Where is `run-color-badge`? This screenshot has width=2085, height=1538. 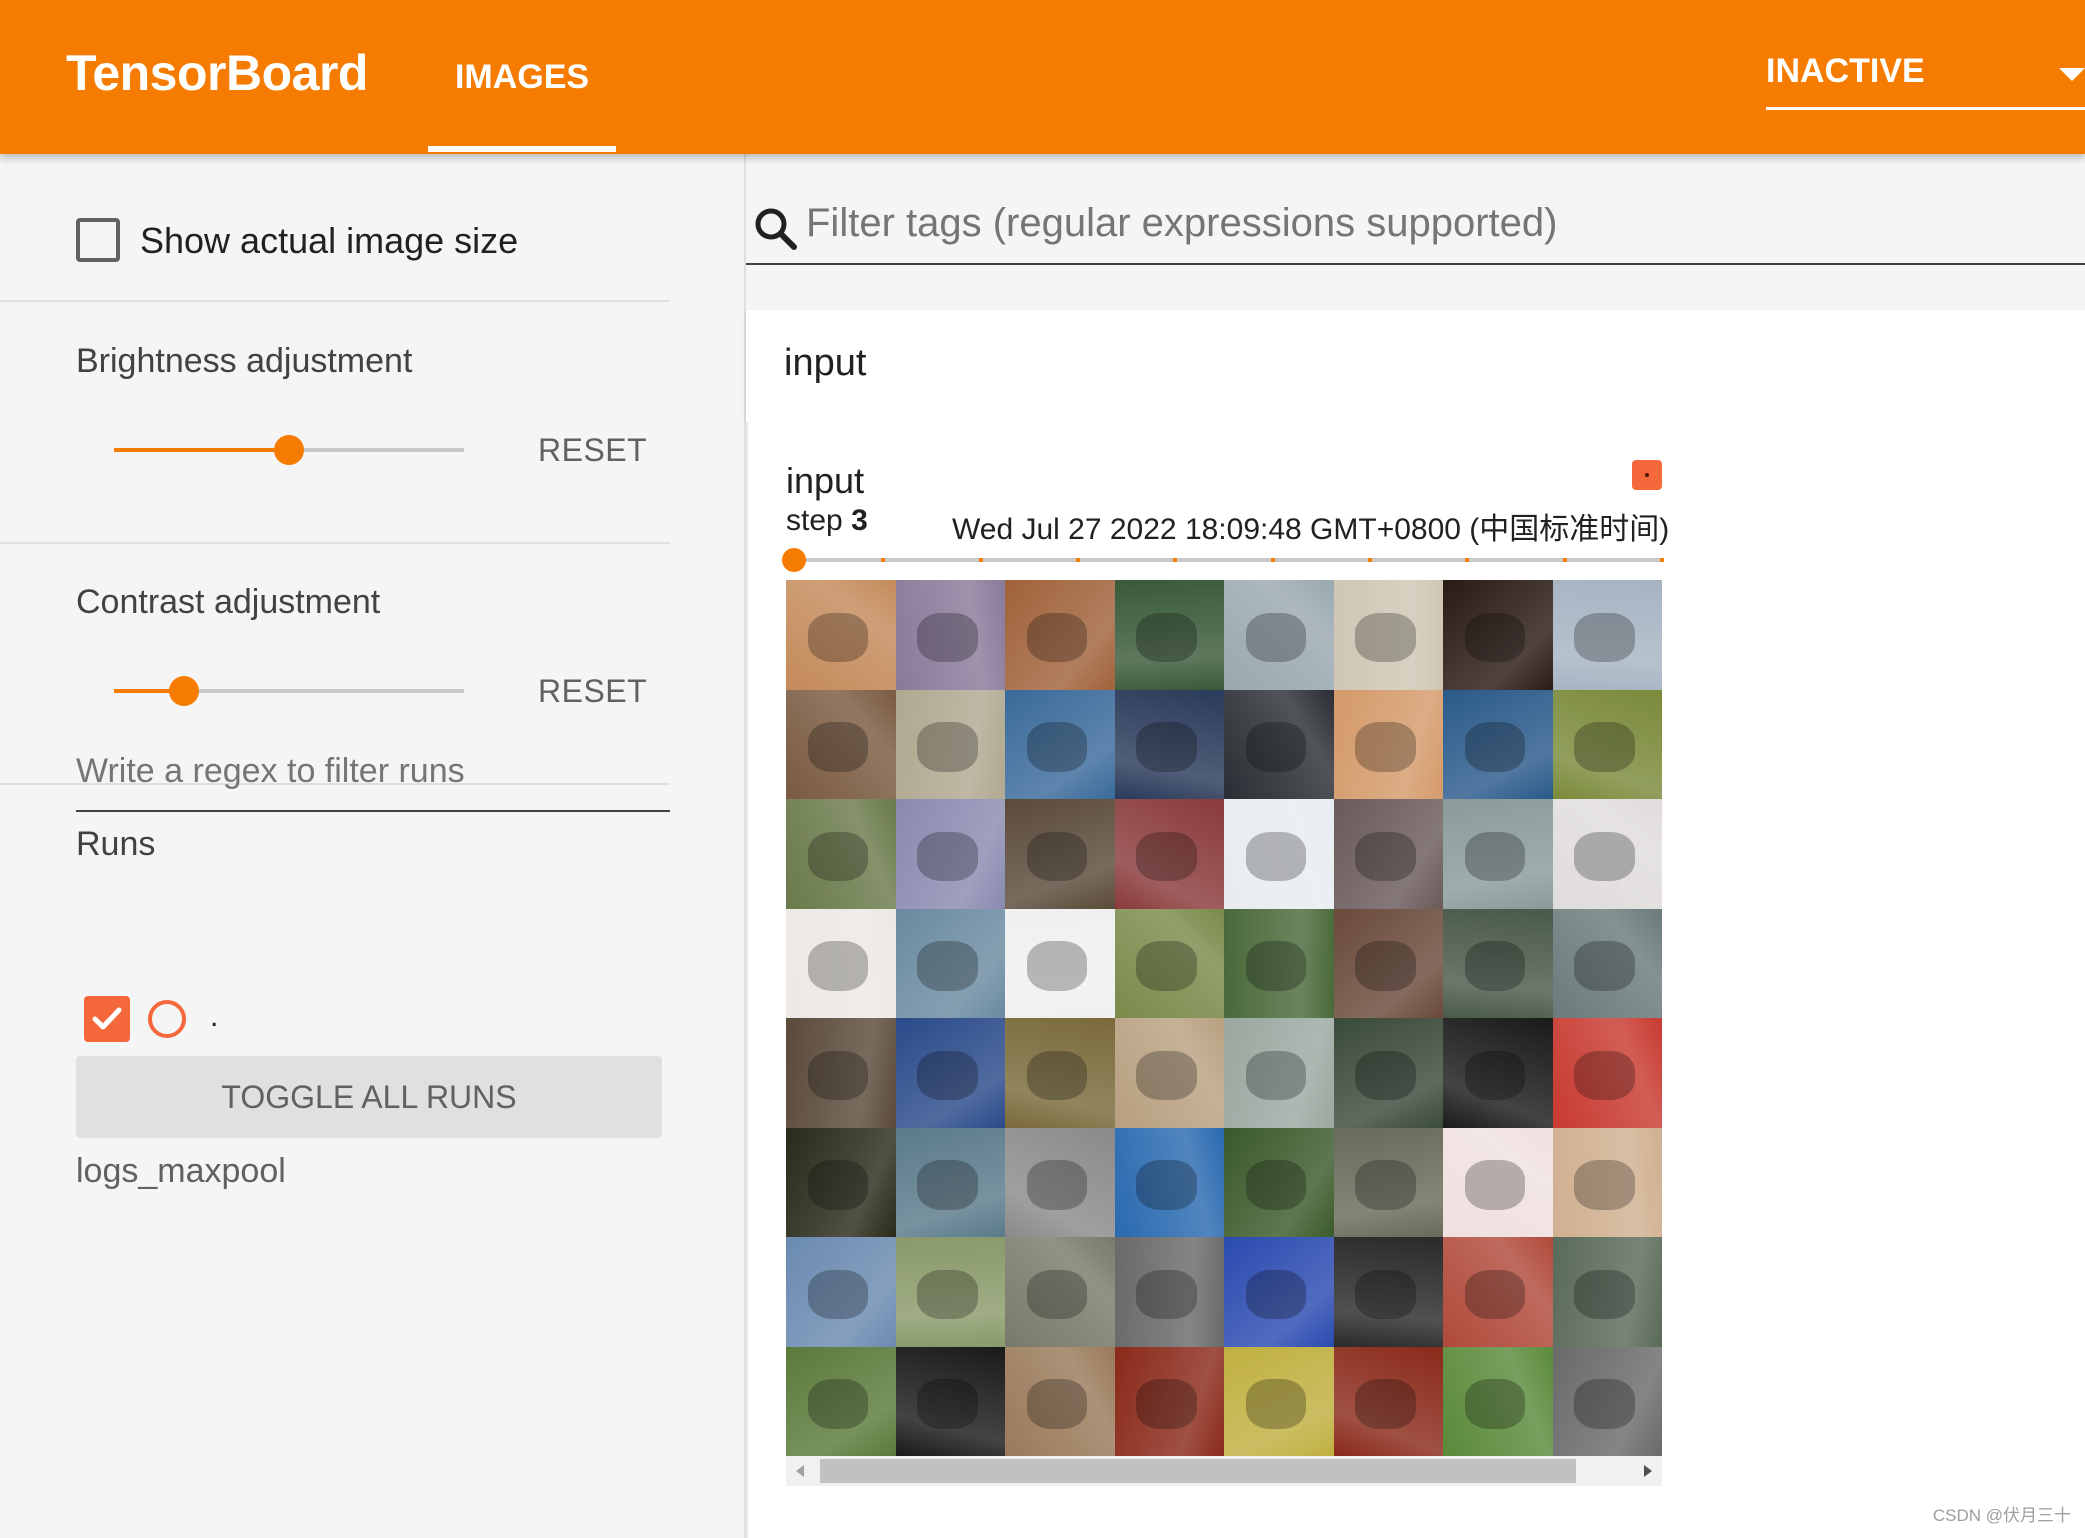
run-color-badge is located at coordinates (1647, 475).